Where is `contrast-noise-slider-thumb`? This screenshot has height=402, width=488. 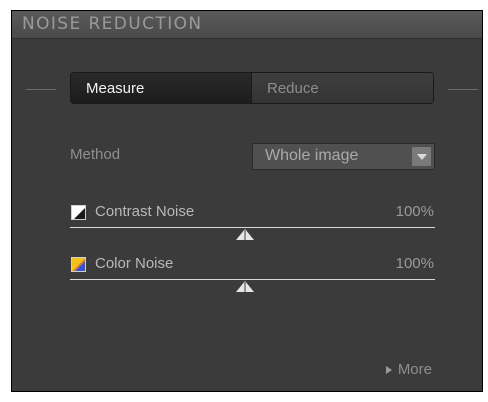 contrast-noise-slider-thumb is located at coordinates (245, 234).